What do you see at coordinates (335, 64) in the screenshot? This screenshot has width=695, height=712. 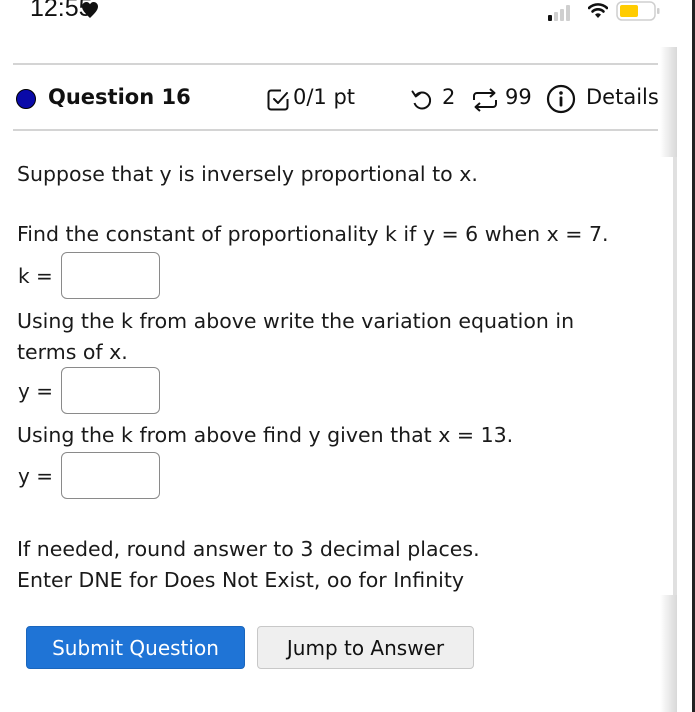 I see `header-divider-top` at bounding box center [335, 64].